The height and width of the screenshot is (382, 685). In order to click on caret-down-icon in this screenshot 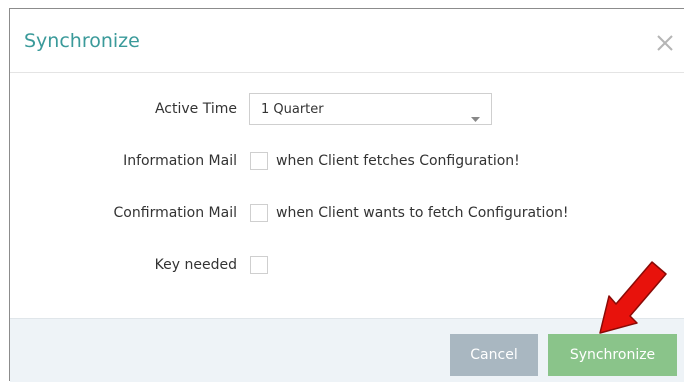, I will do `click(475, 116)`.